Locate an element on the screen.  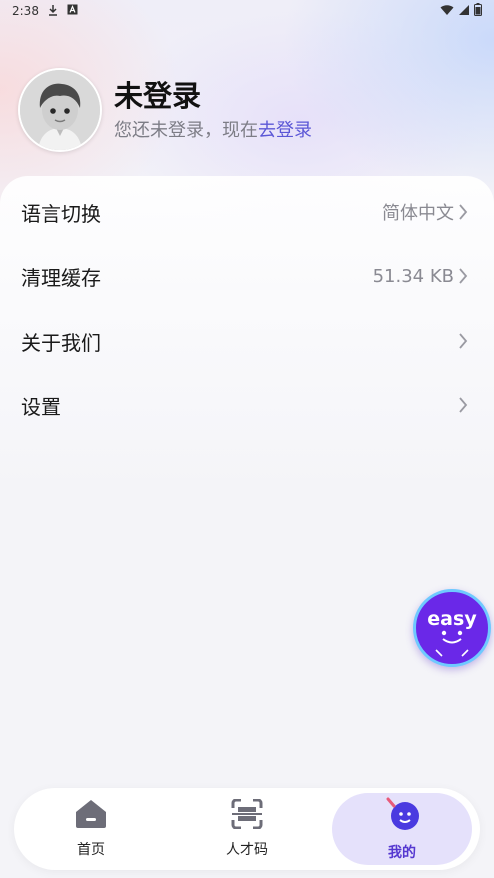
tab-talent-code: 人才码 is located at coordinates (247, 829).